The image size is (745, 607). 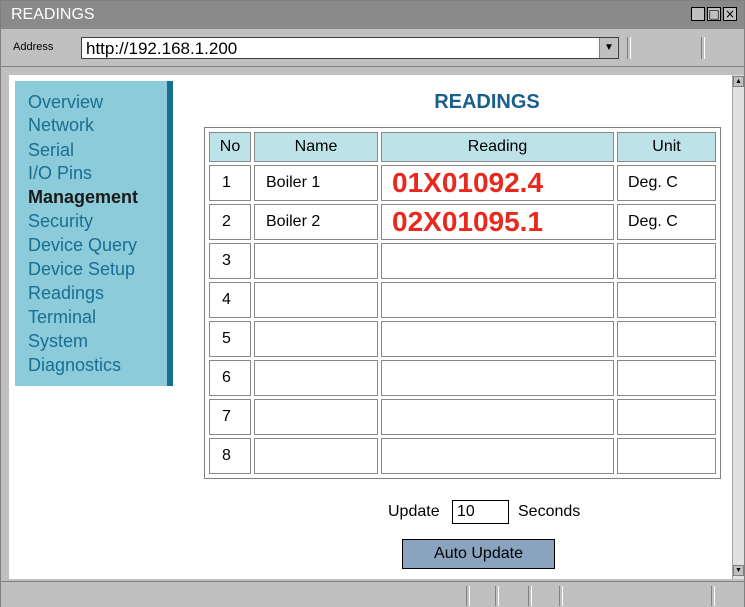 What do you see at coordinates (549, 511) in the screenshot?
I see `update-suffix-label: Seconds` at bounding box center [549, 511].